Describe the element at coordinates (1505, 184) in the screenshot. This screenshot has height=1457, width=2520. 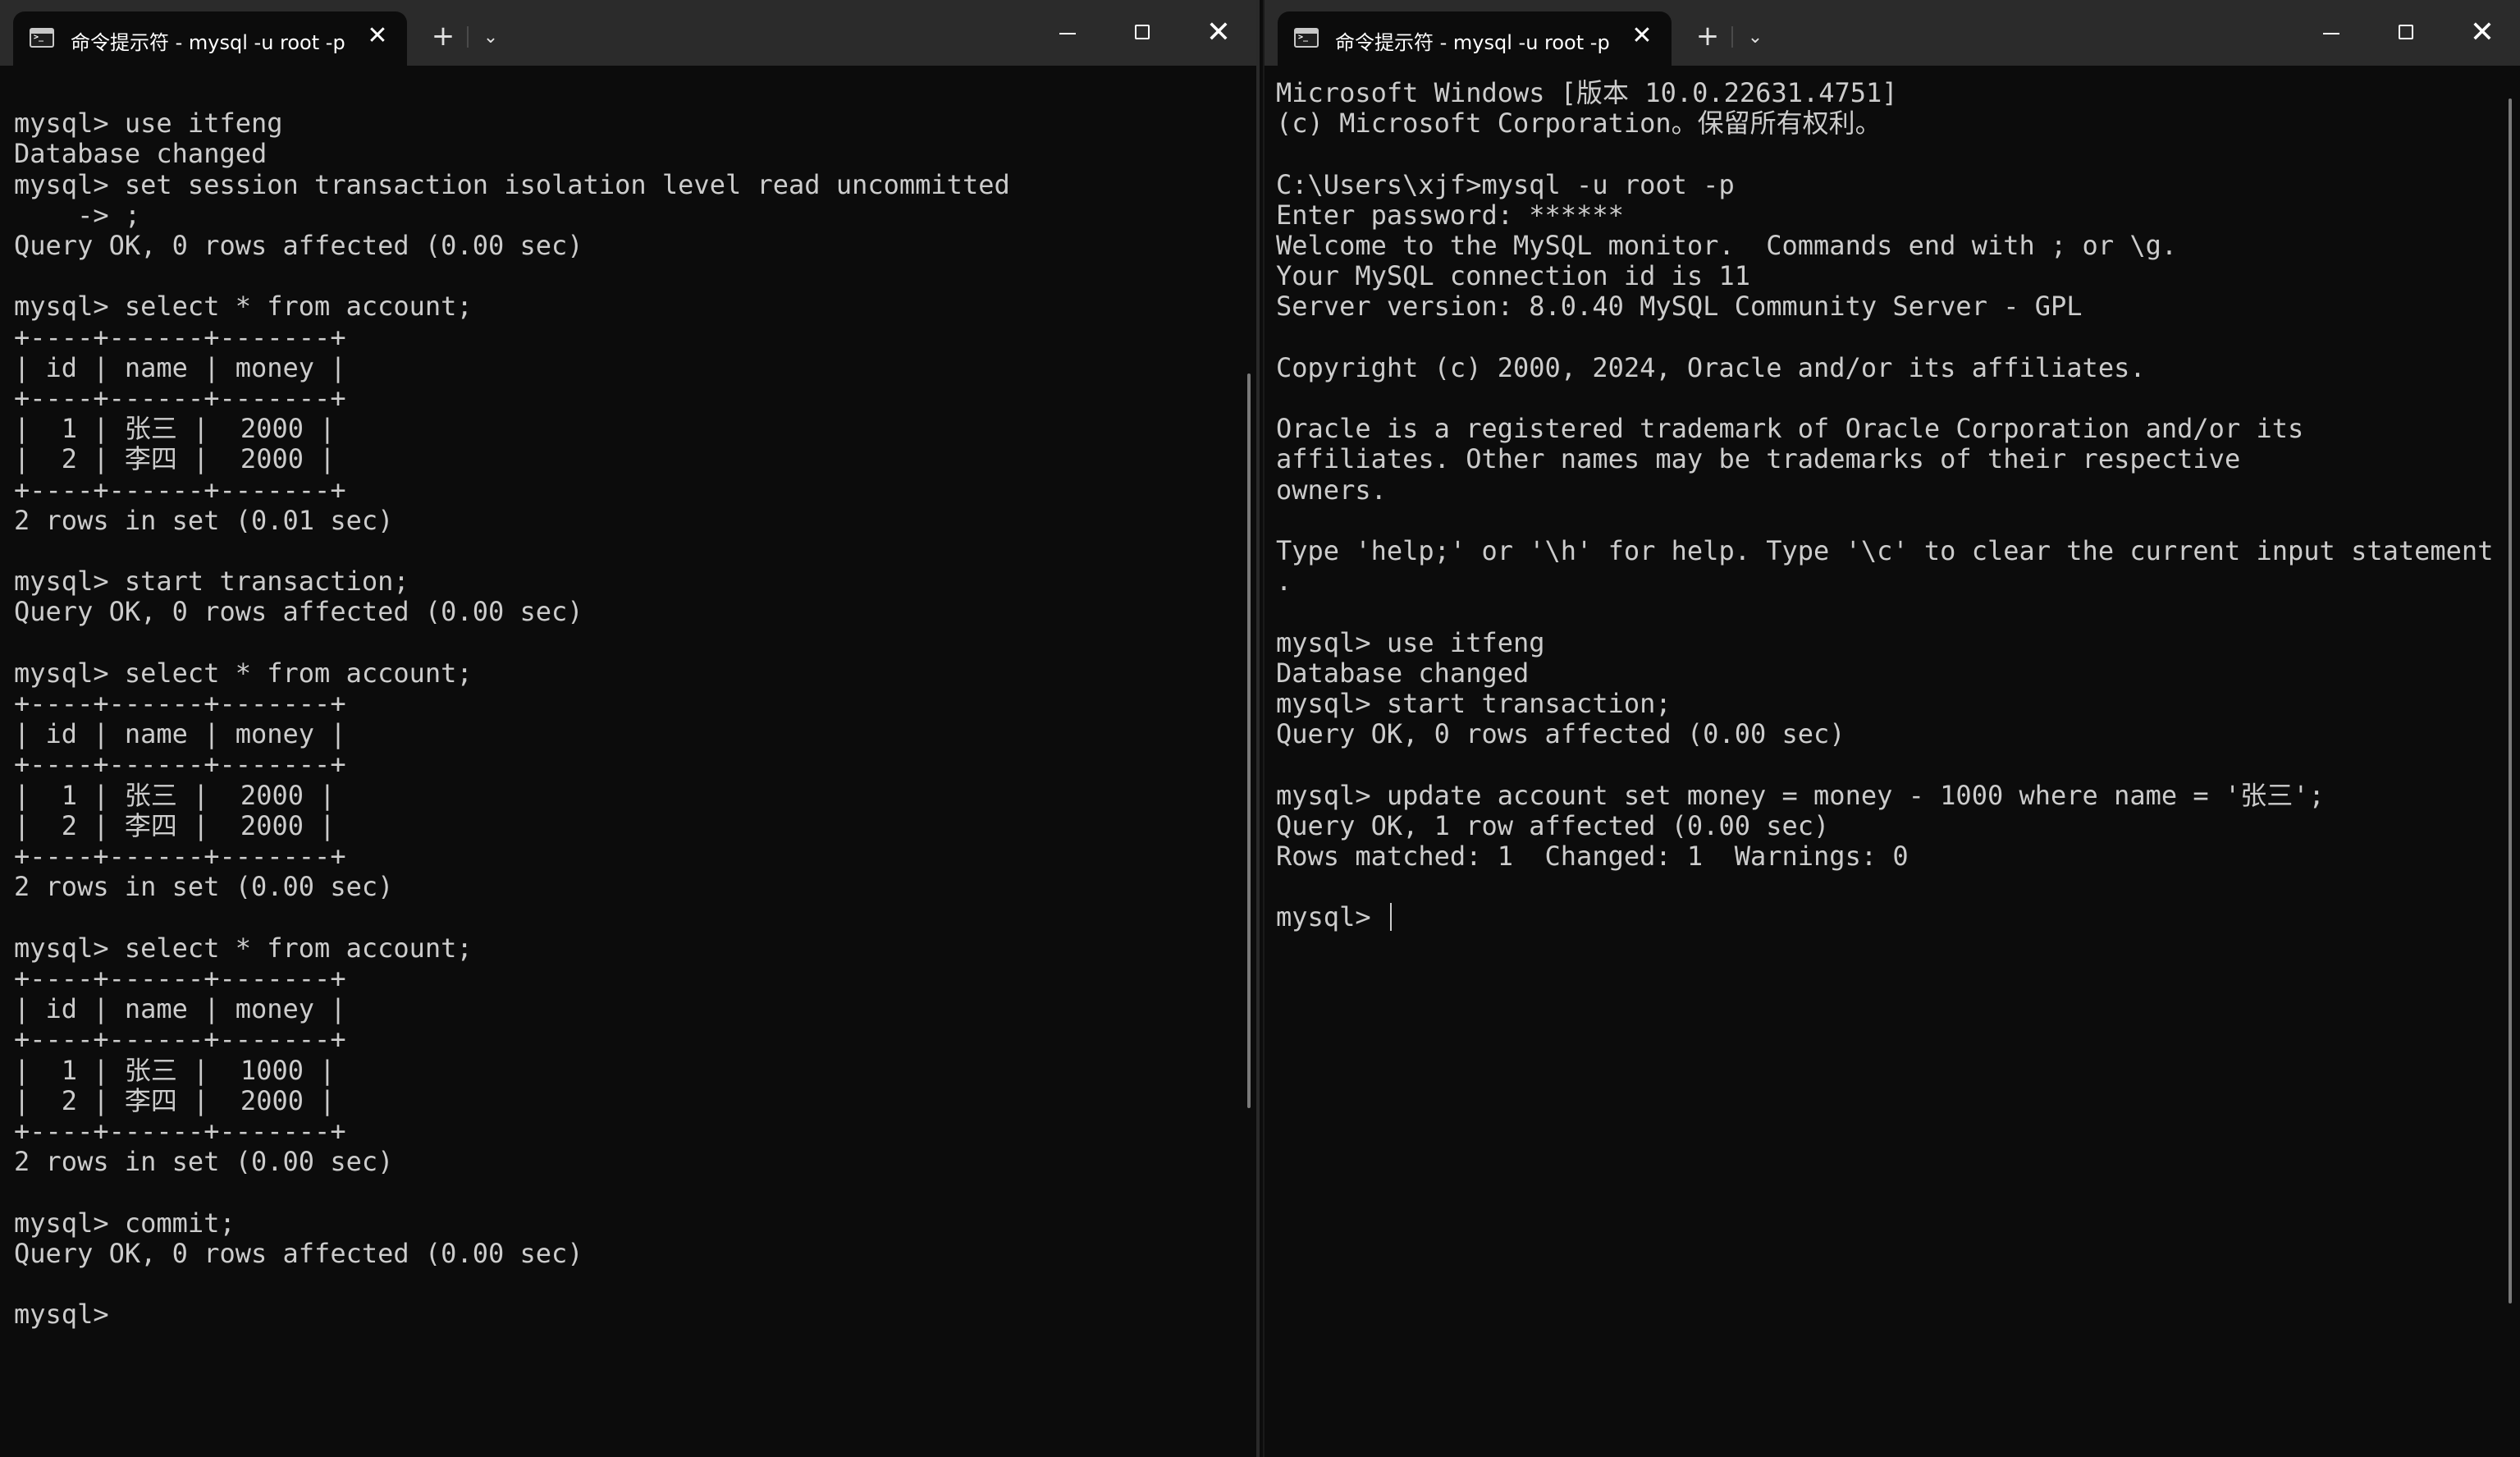
I see `console-line: C:\Users\xjf>mysql -u root -p` at that location.